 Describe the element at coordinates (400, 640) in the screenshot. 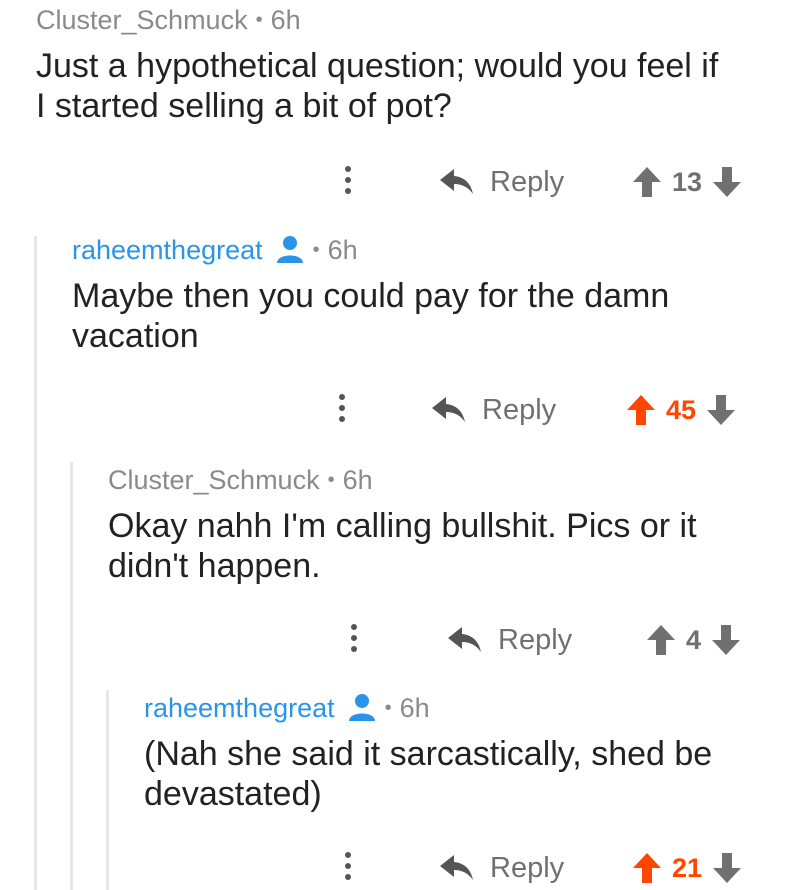

I see `comment-actions: Reply 4` at that location.